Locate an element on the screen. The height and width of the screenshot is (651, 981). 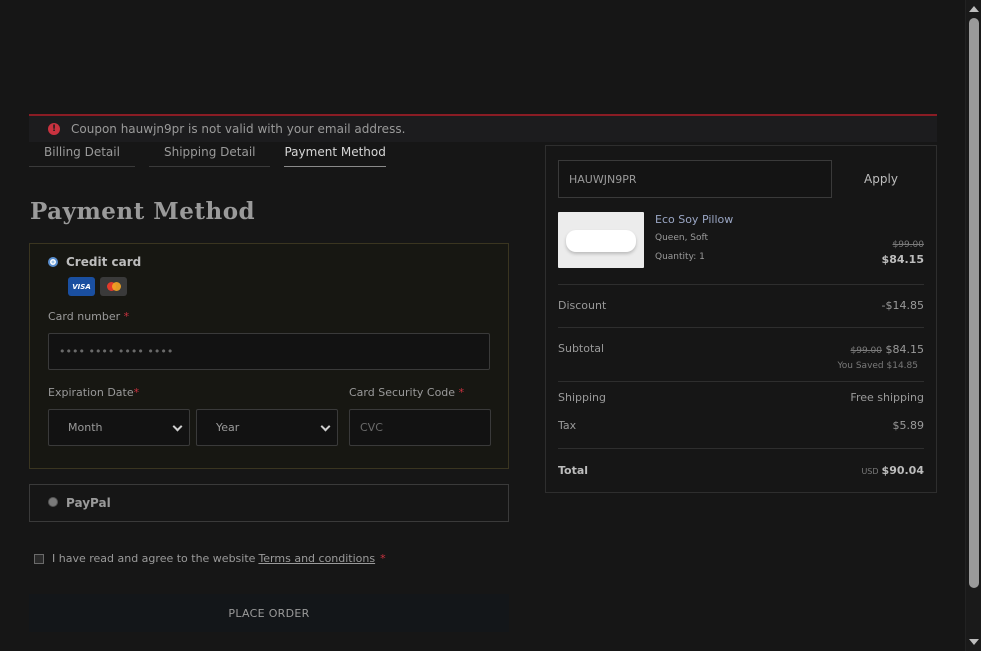
card-number-input: •••• •••• •••• •••• is located at coordinates (269, 351).